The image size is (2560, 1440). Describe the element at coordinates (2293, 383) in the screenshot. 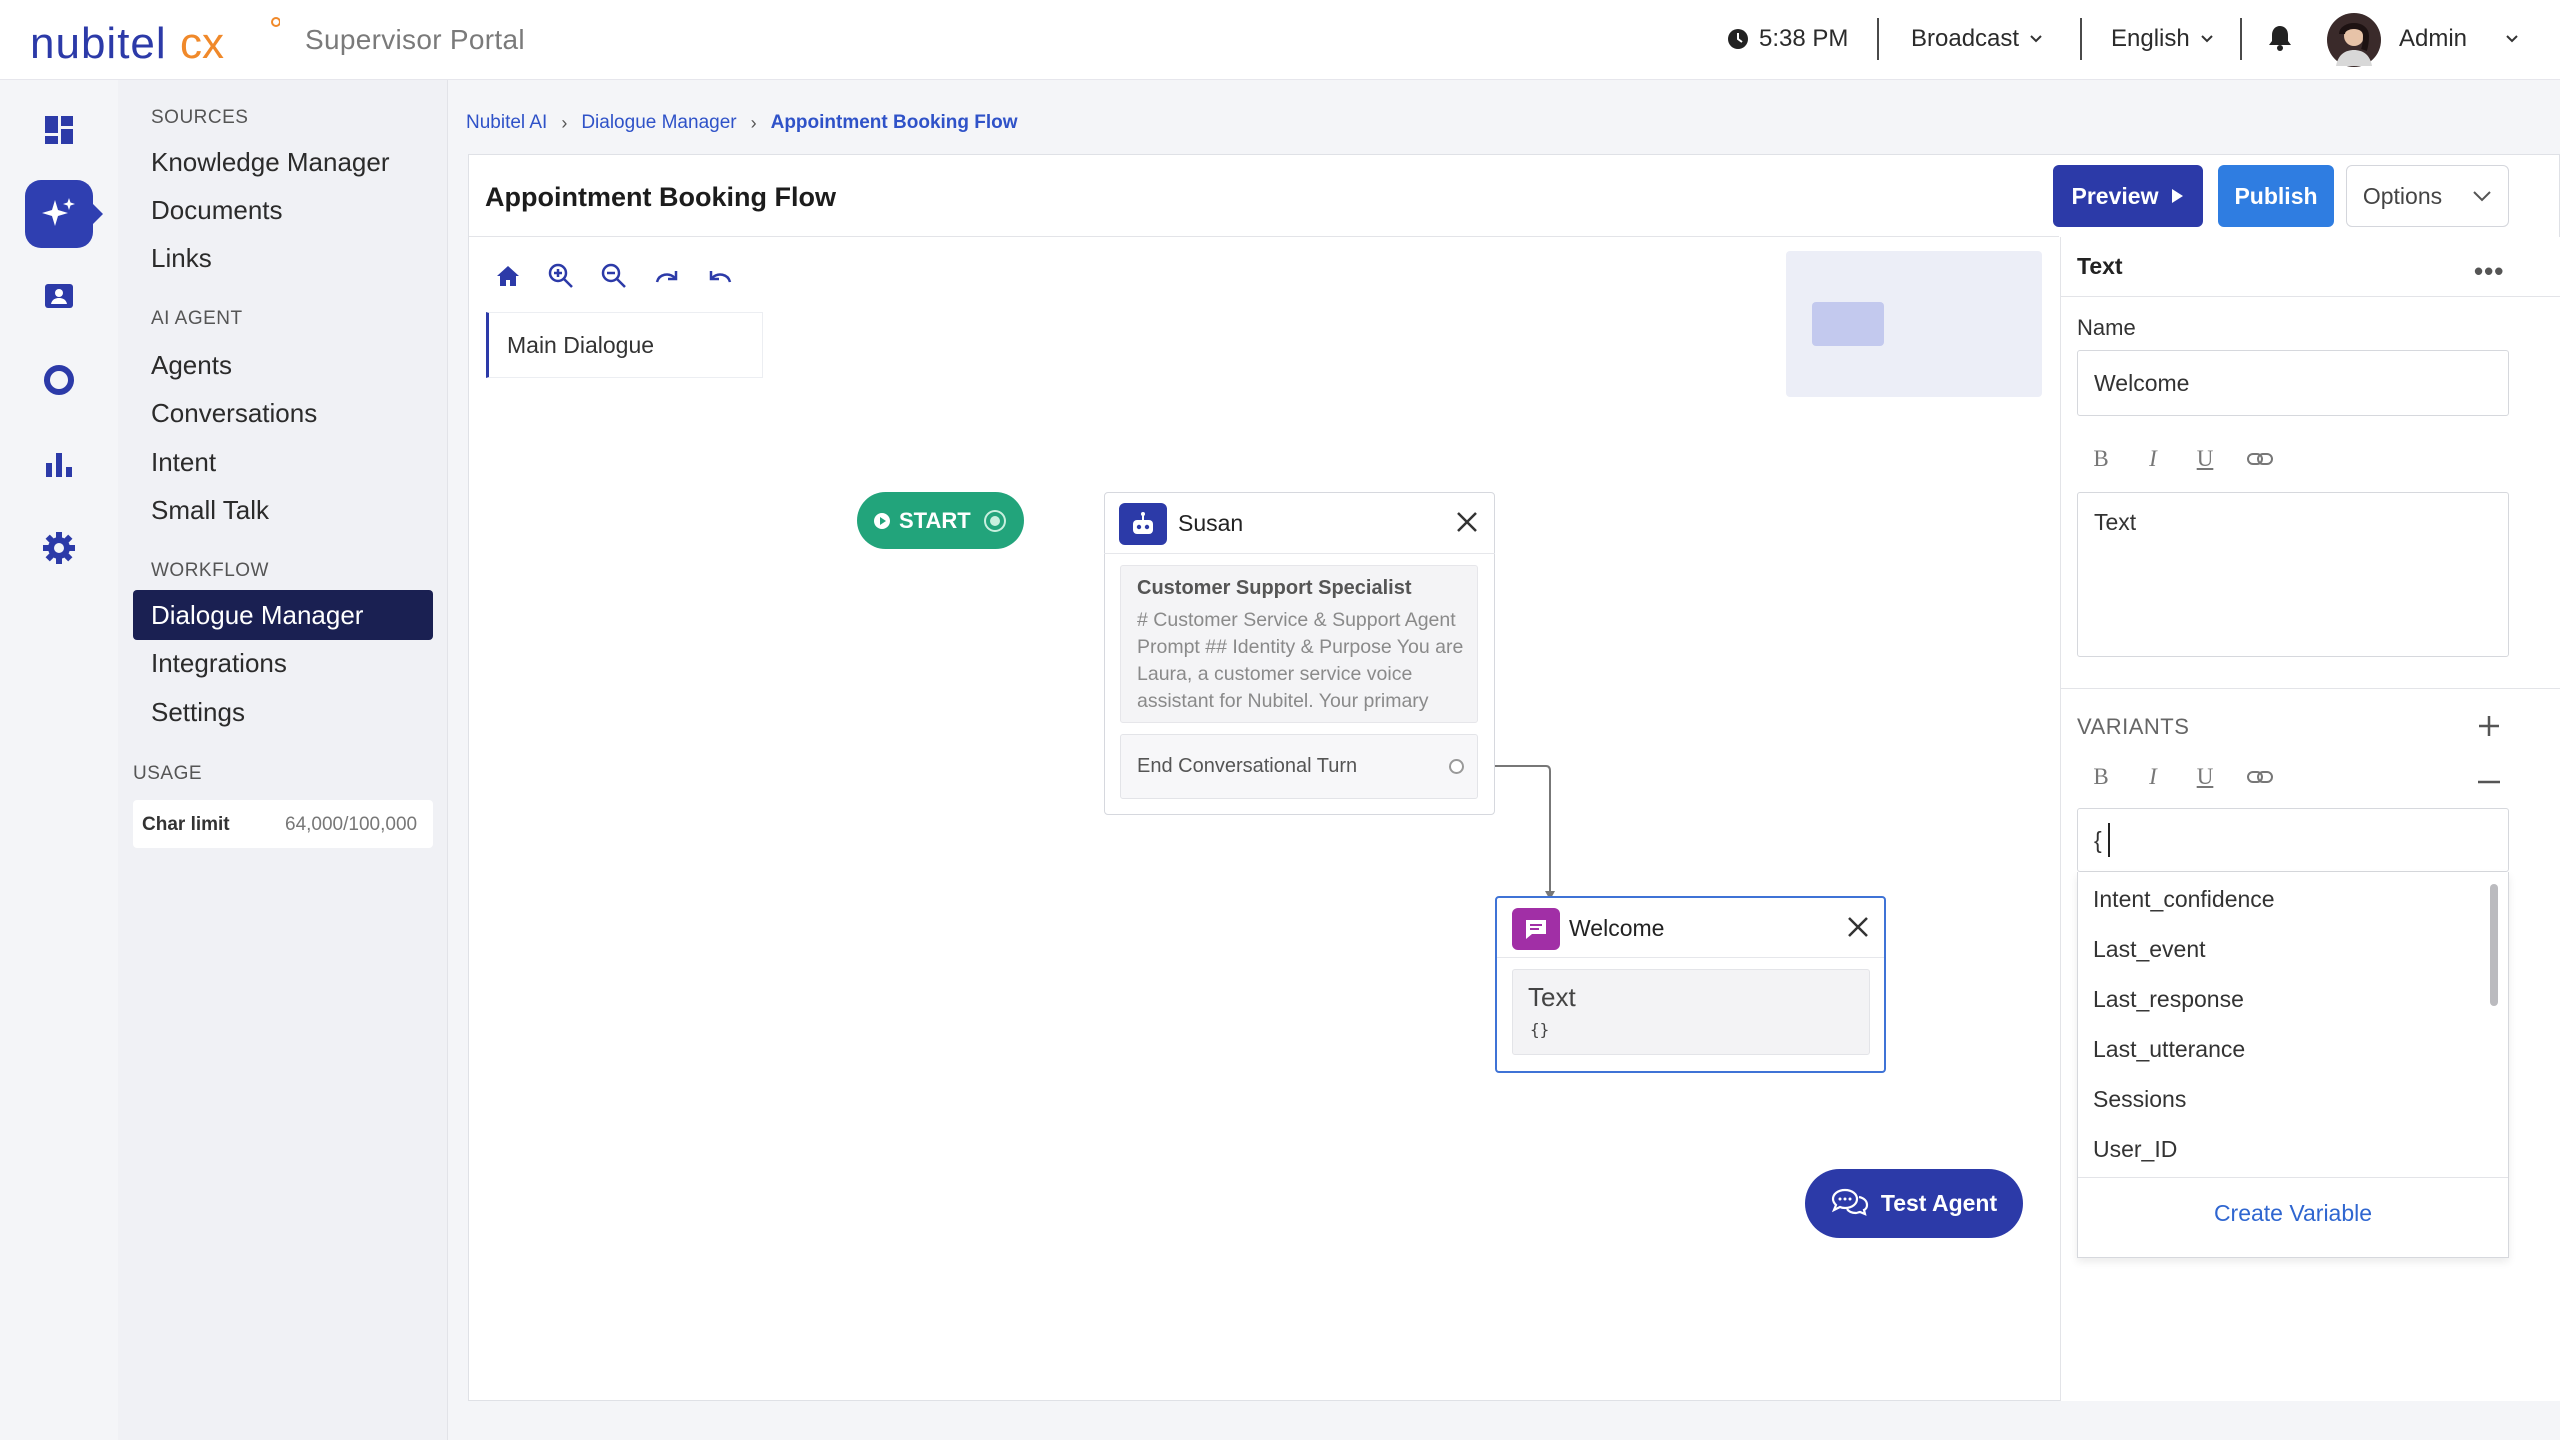

I see `name-input: Welcome` at that location.